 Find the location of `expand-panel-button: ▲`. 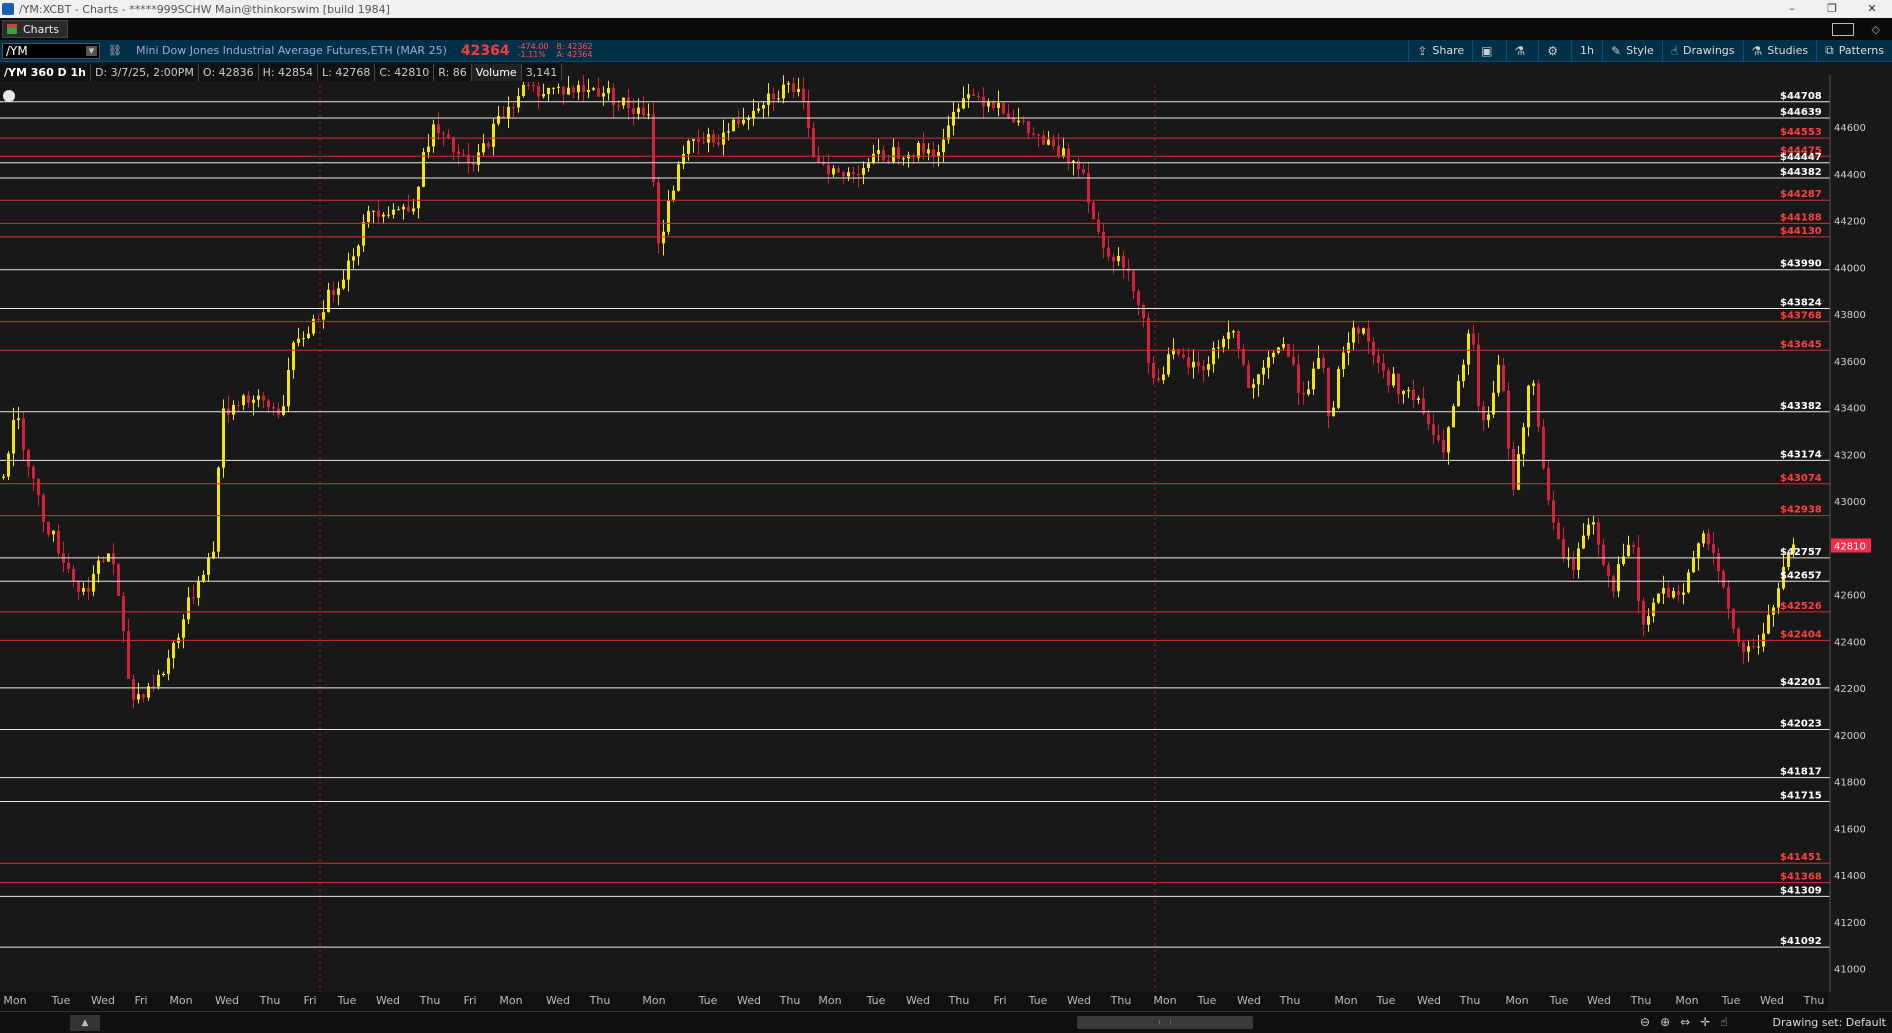

expand-panel-button: ▲ is located at coordinates (85, 1022).